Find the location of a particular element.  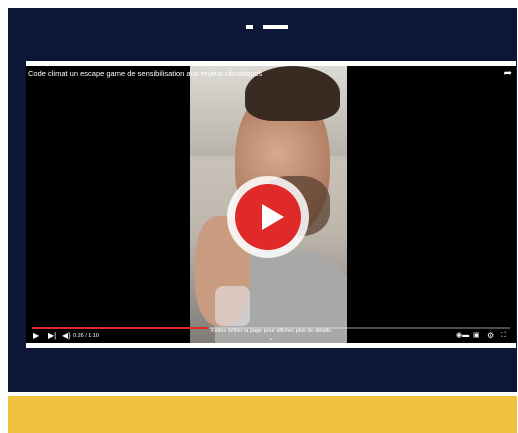

play-button is located at coordinates (268, 217).